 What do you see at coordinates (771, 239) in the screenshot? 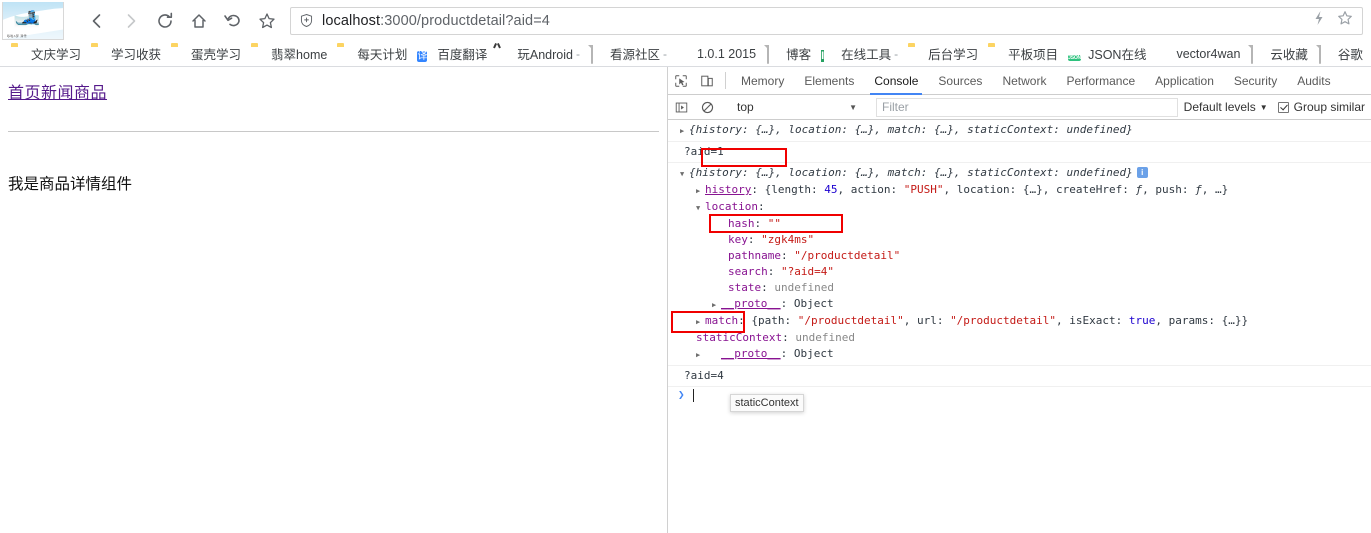
I see `console-prop-key: key: "zgk4ms"` at bounding box center [771, 239].